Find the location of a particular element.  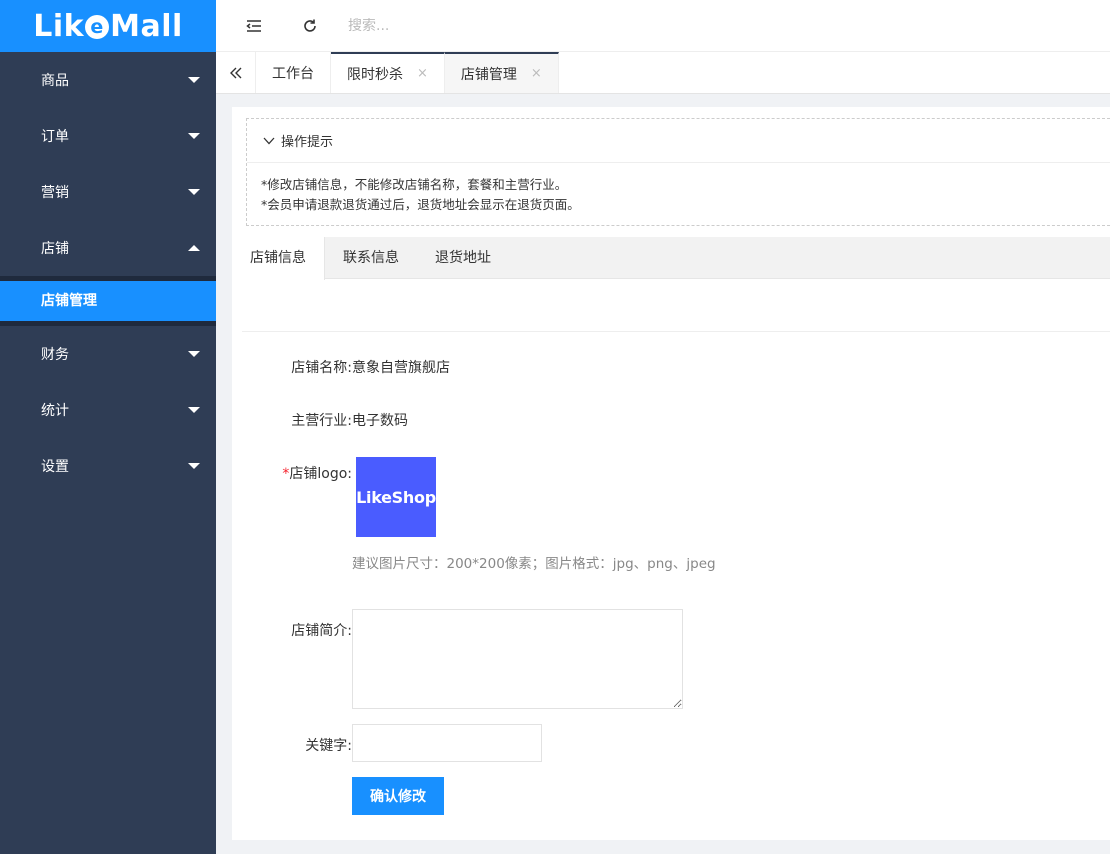

top-bar is located at coordinates (663, 26).